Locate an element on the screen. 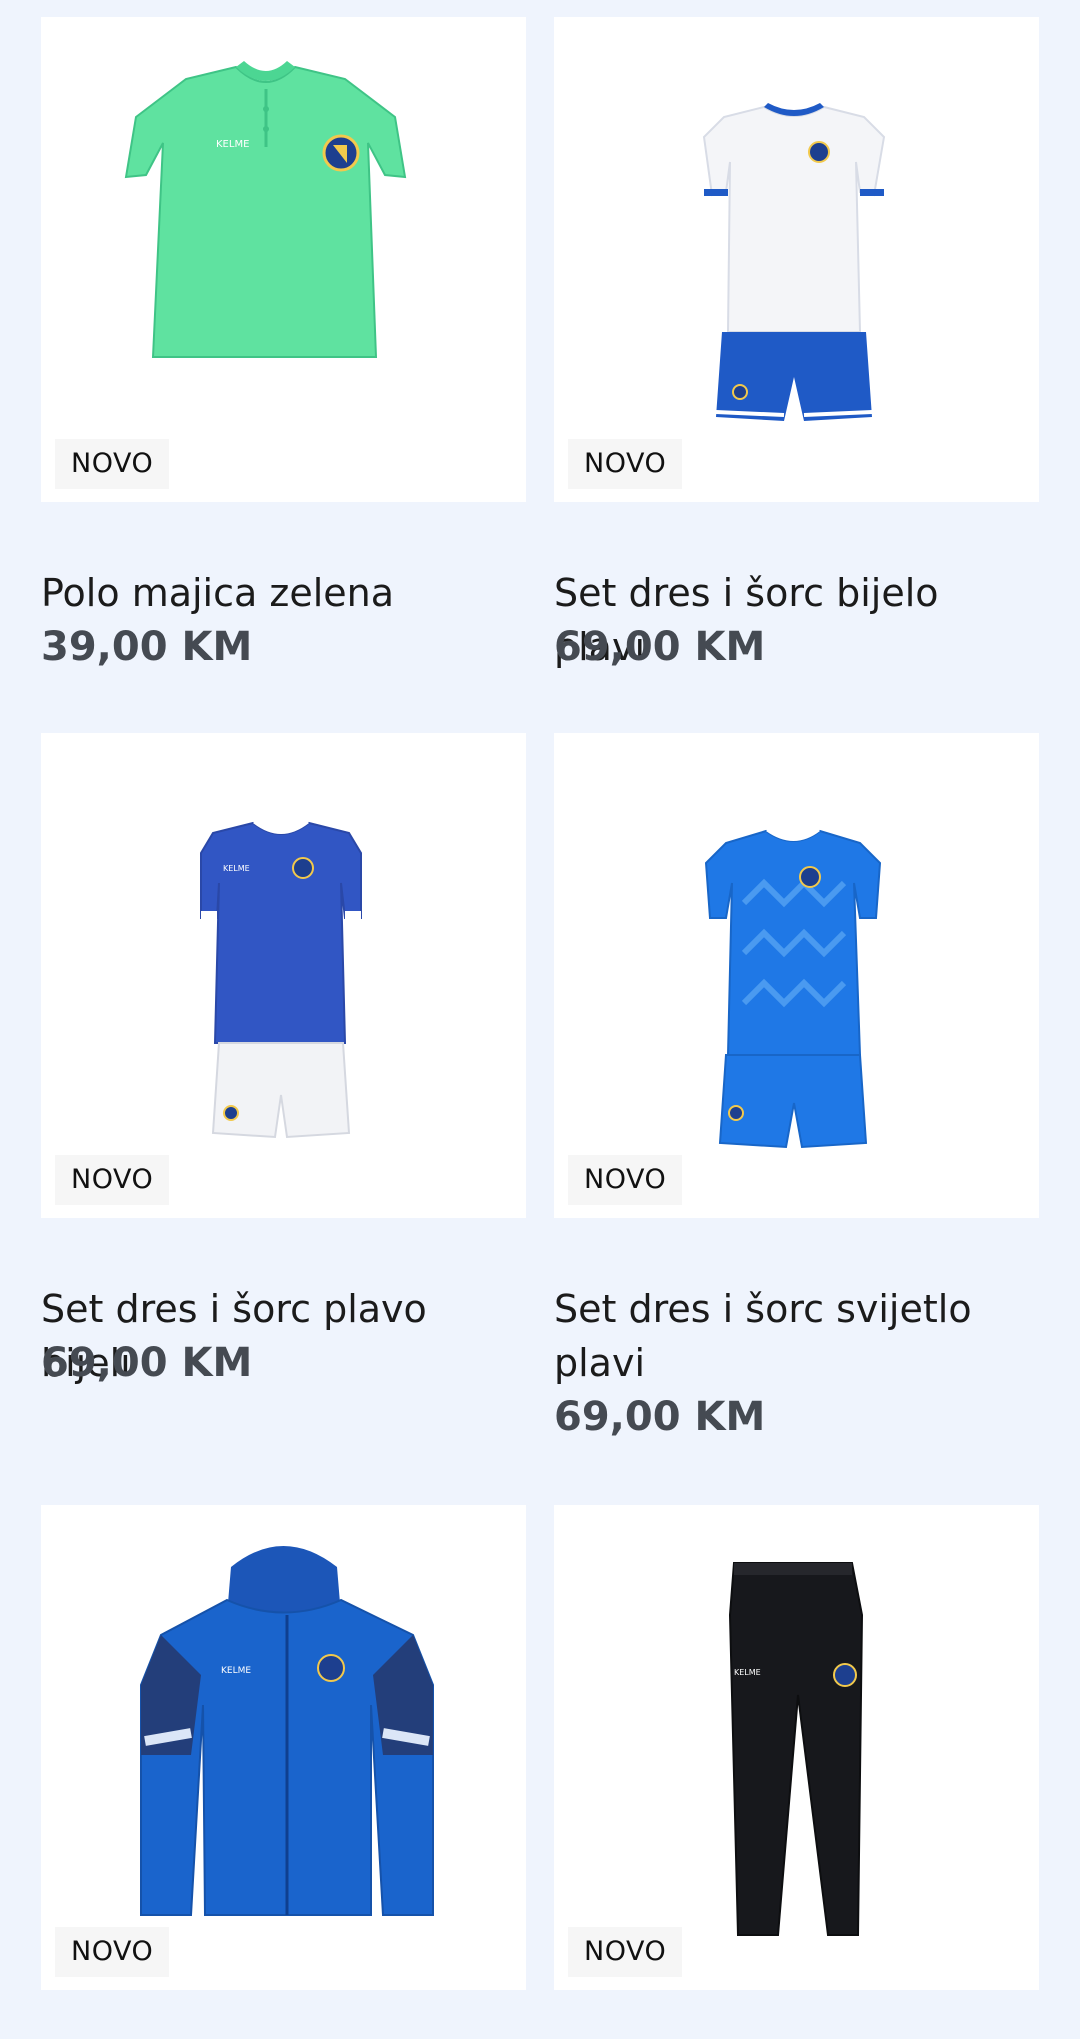  blue-white-kit-icon: KELME is located at coordinates (281, 979).